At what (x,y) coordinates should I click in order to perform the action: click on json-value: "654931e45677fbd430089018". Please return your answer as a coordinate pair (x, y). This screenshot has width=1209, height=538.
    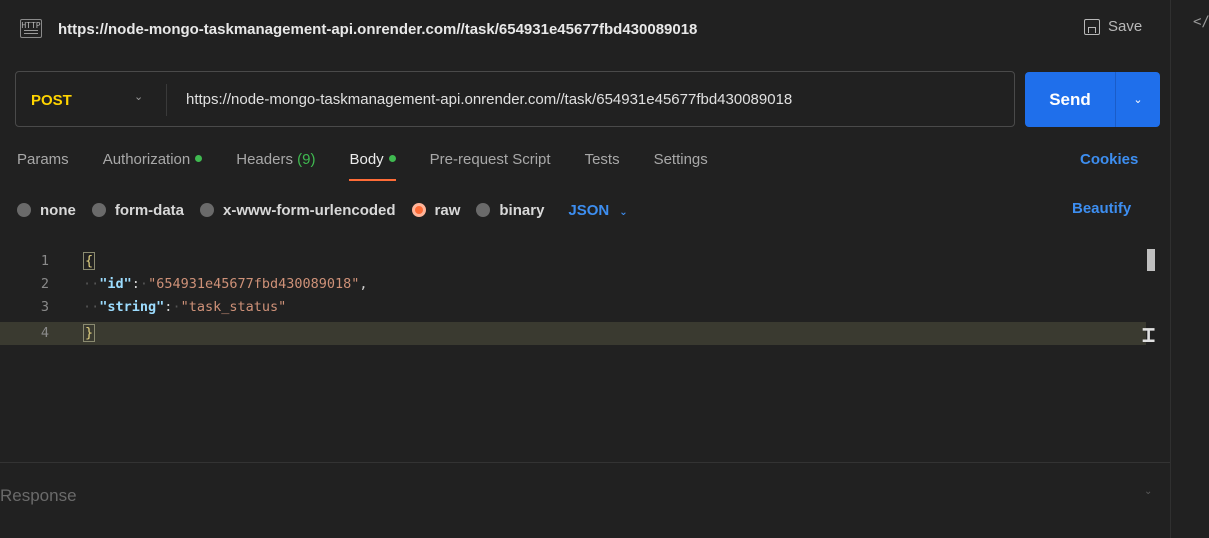
    Looking at the image, I should click on (254, 284).